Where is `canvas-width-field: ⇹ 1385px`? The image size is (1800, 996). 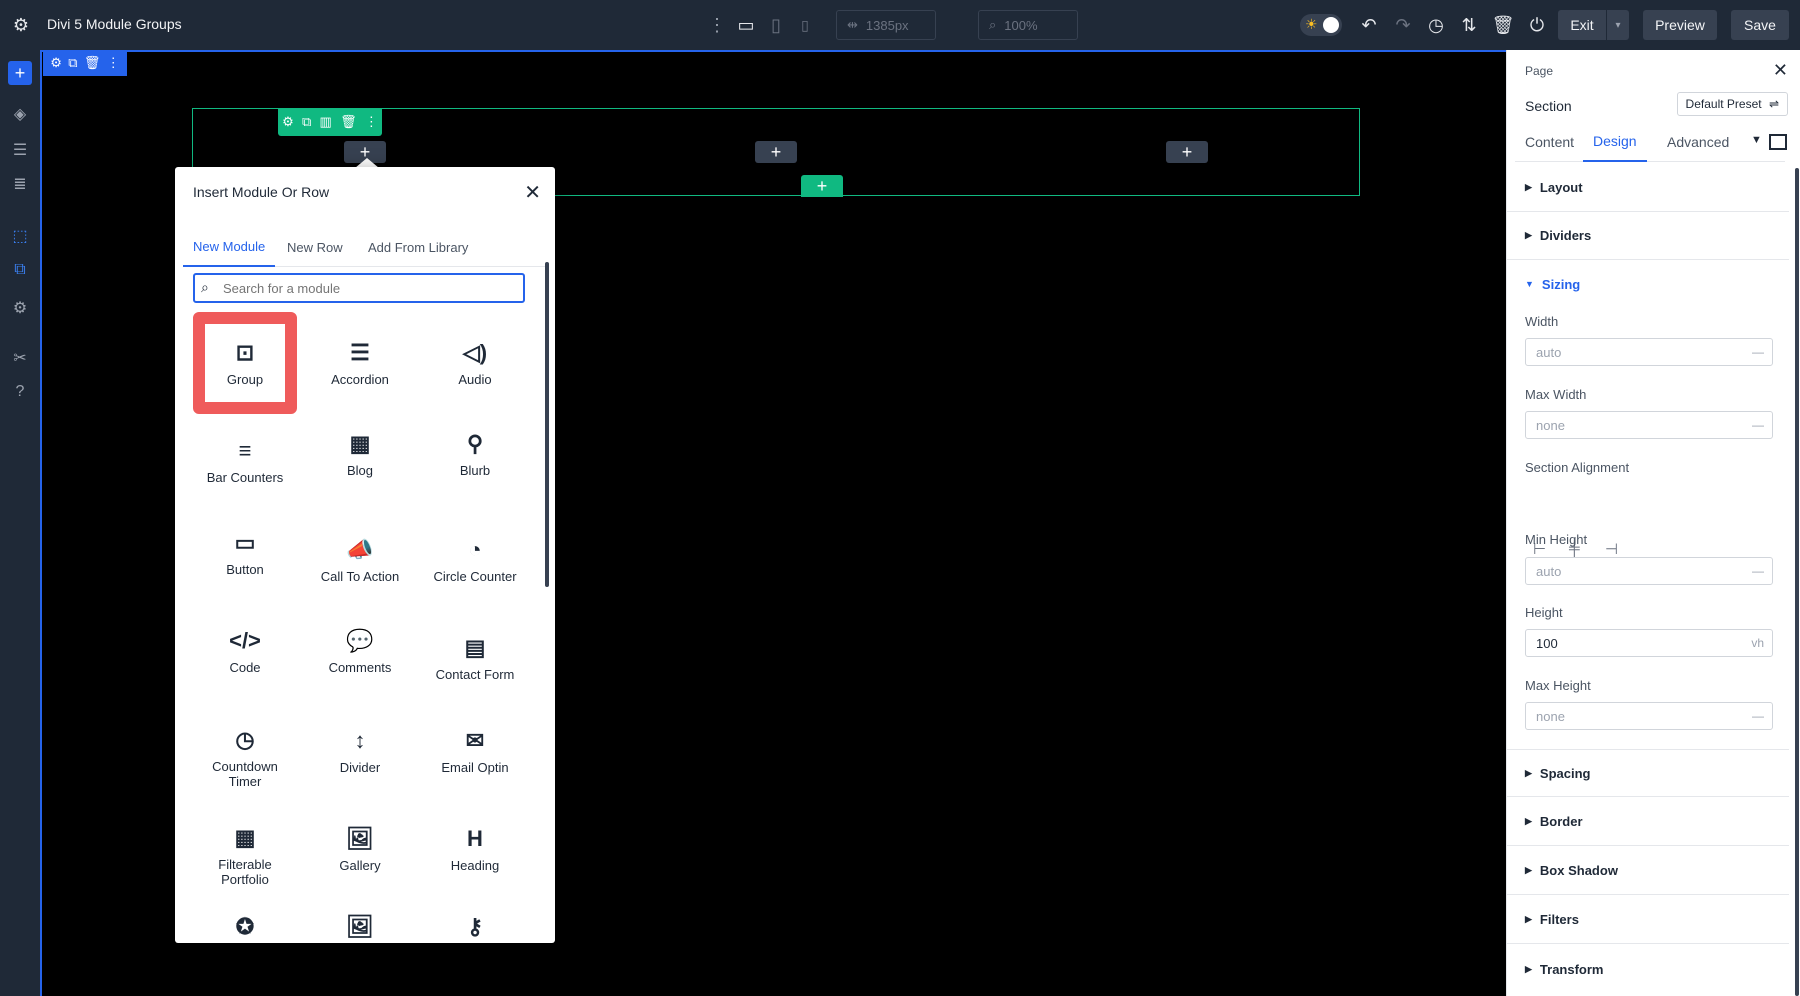
canvas-width-field: ⇹ 1385px is located at coordinates (886, 25).